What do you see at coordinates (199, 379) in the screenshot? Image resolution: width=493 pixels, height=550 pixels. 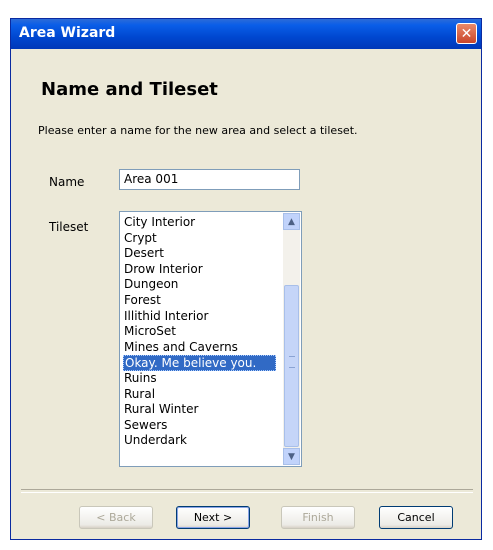 I see `list-item: Ruins` at bounding box center [199, 379].